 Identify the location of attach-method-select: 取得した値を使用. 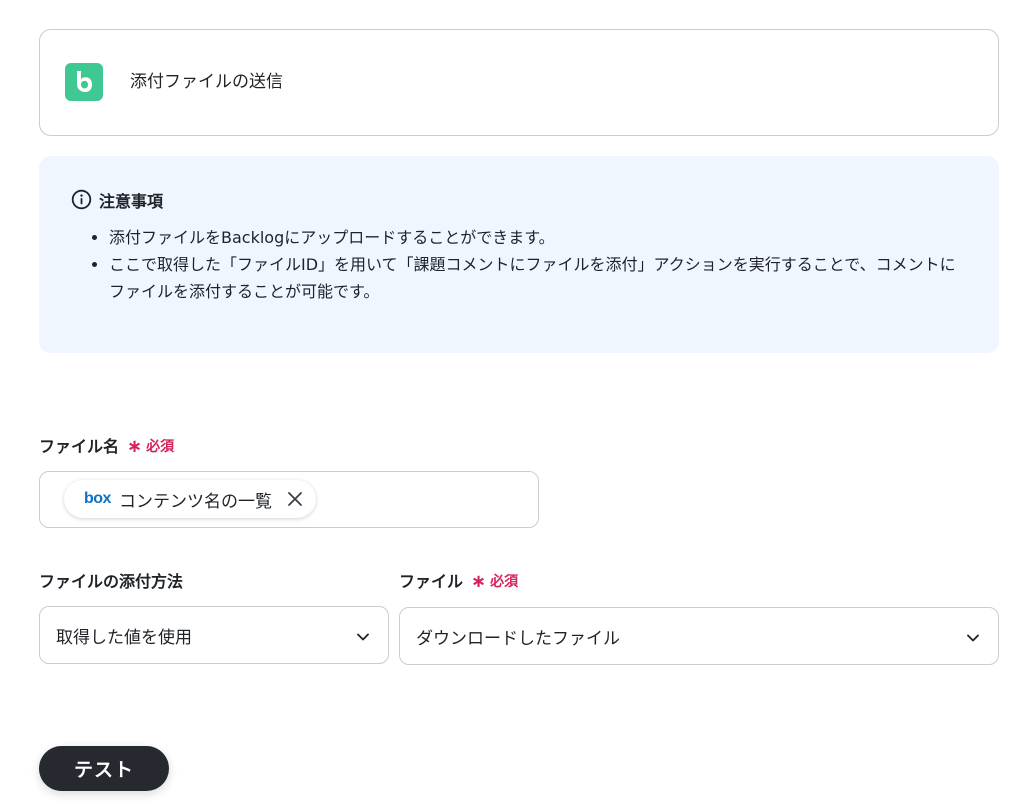
(214, 635).